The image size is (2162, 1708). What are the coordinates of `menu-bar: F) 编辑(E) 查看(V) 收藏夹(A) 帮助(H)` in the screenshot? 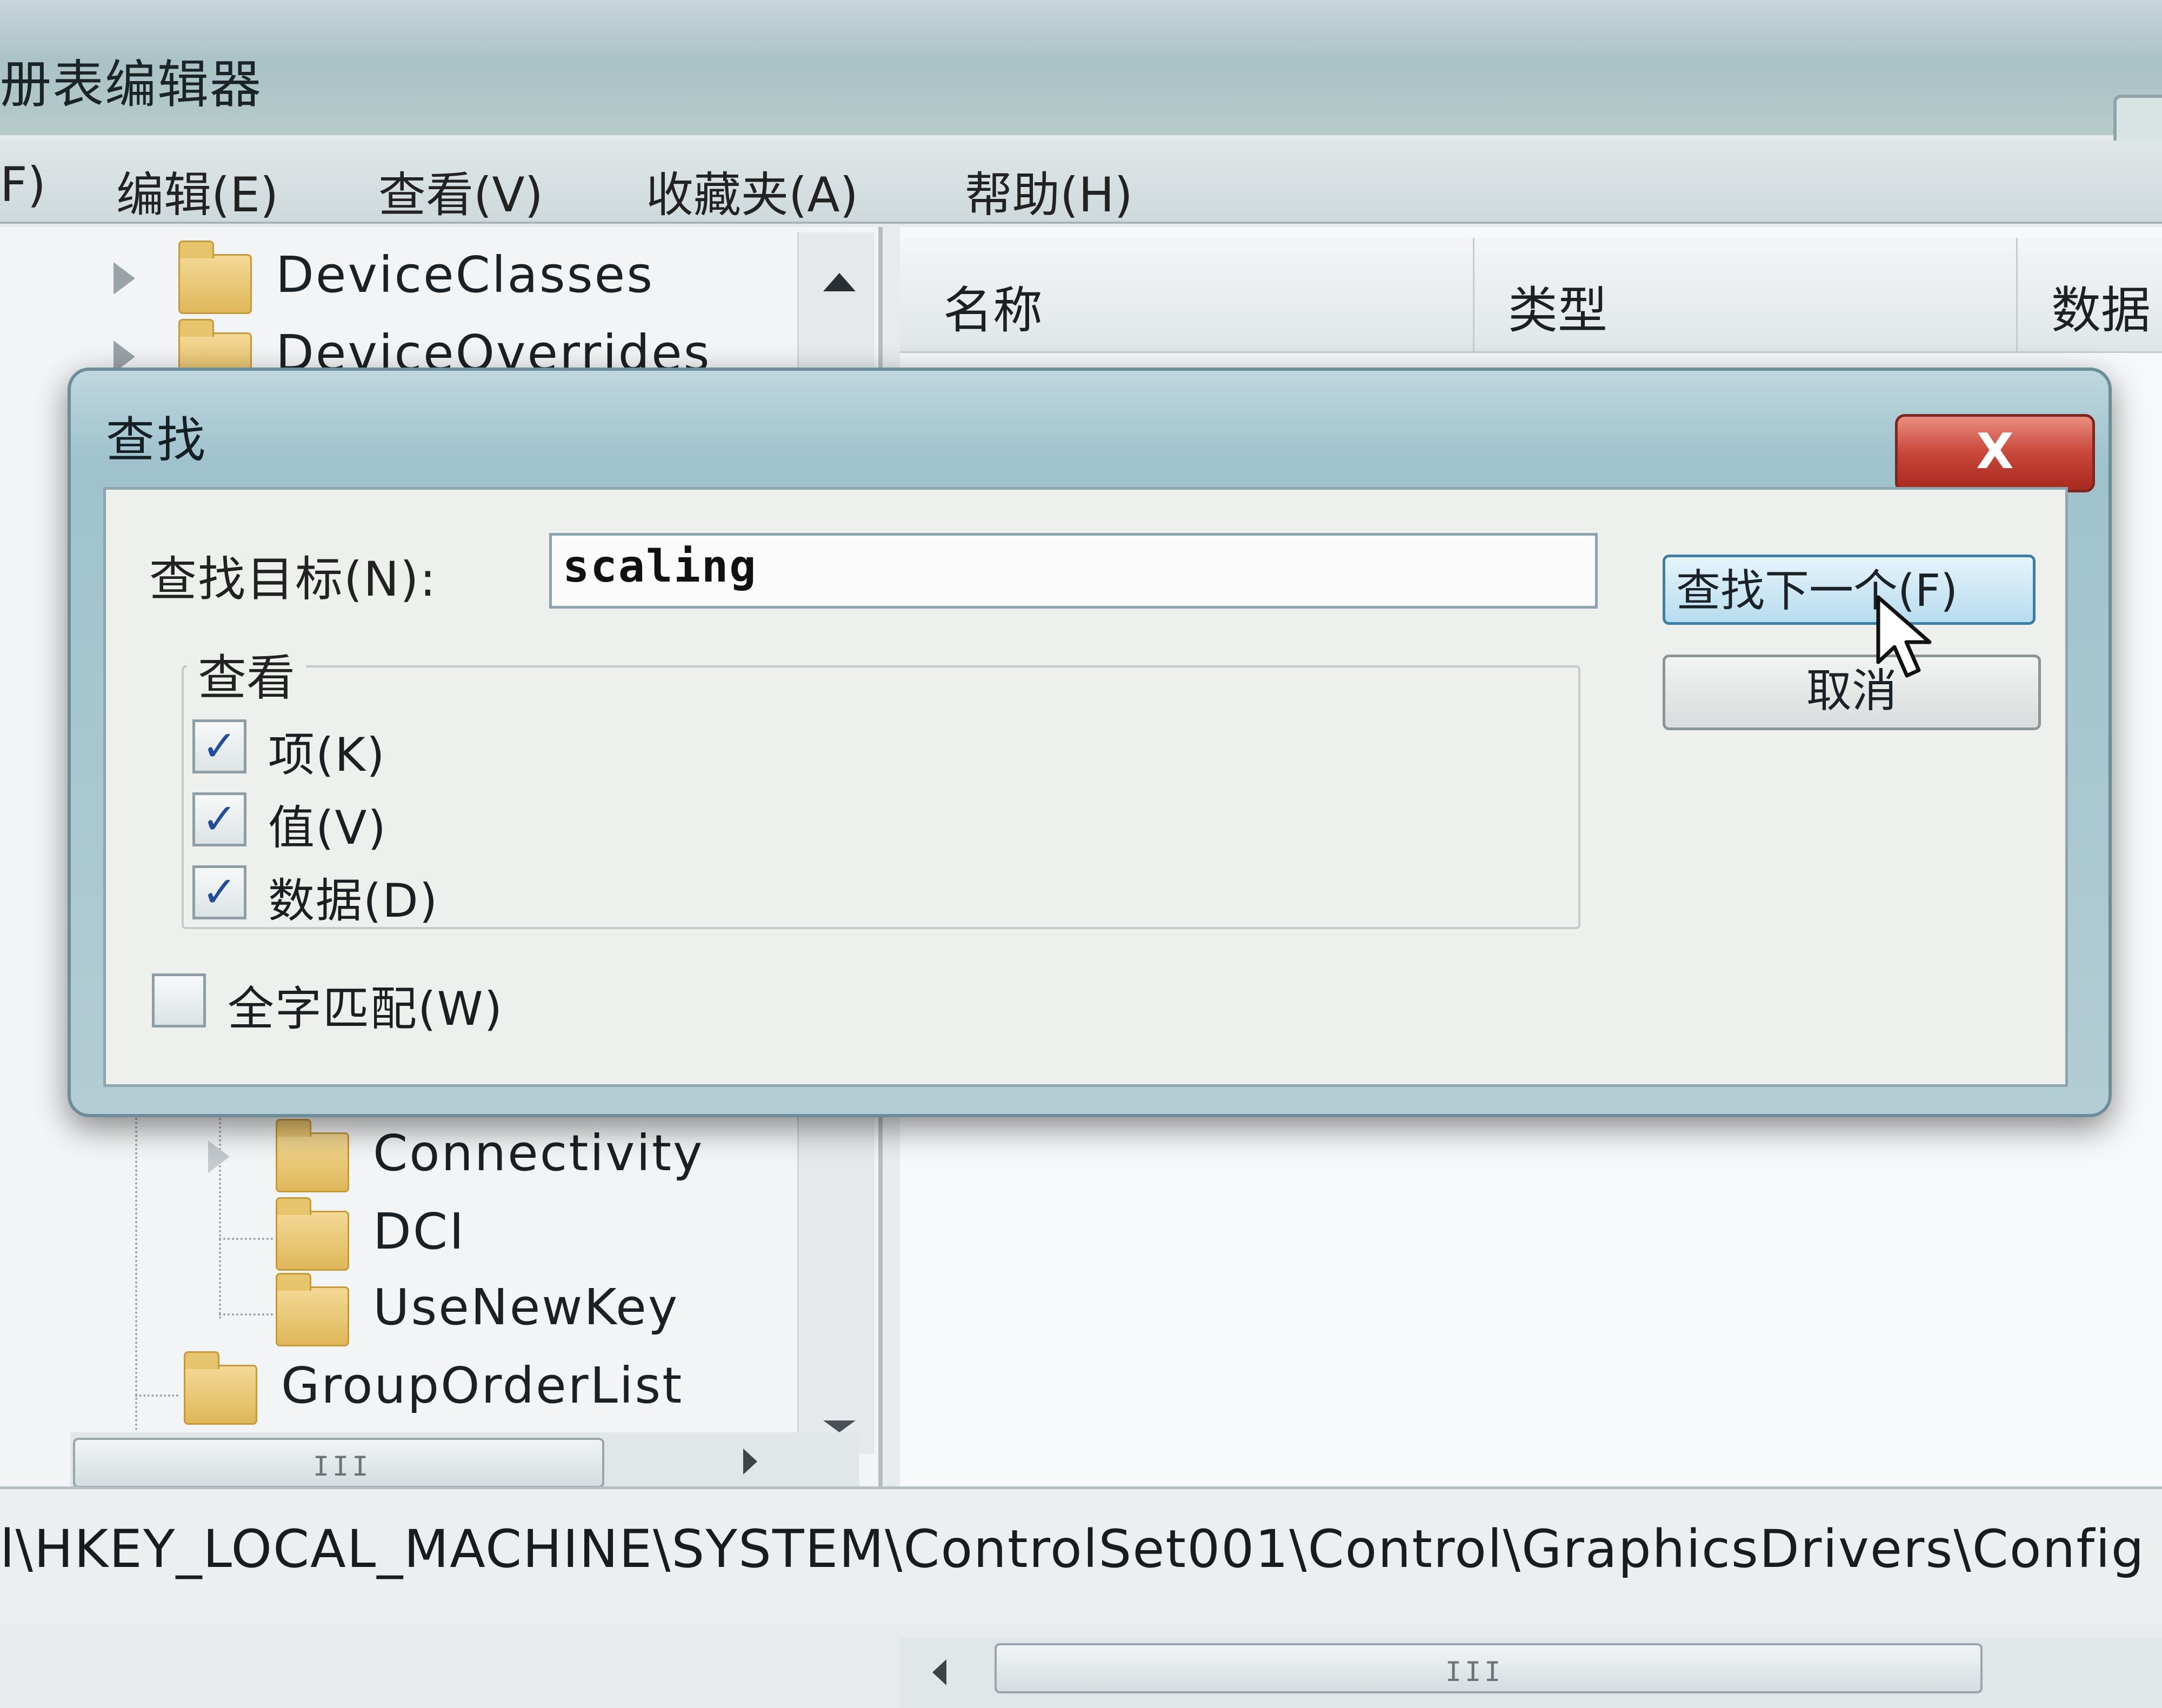 It's located at (1081, 182).